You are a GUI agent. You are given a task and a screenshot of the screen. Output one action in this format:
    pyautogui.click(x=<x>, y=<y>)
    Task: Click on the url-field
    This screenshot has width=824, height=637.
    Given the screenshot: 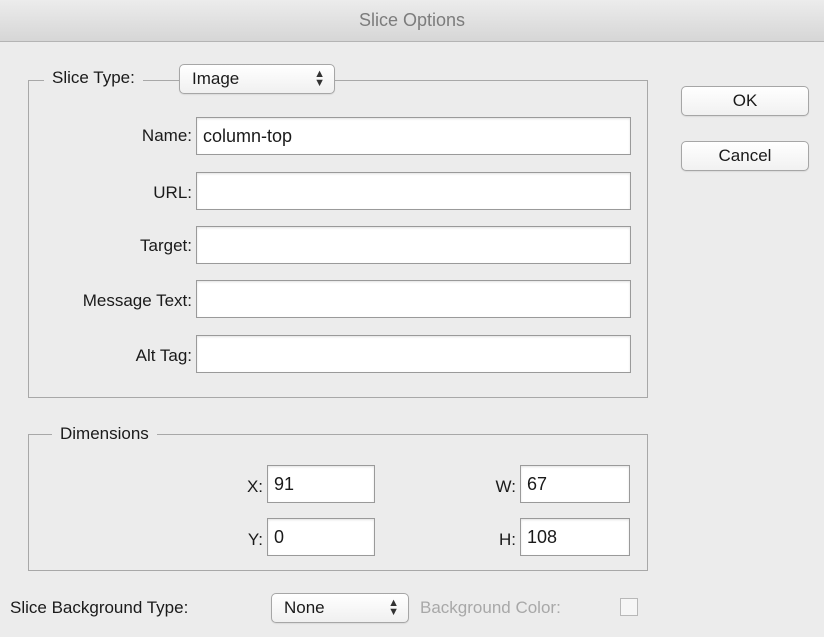 What is the action you would take?
    pyautogui.click(x=413, y=191)
    